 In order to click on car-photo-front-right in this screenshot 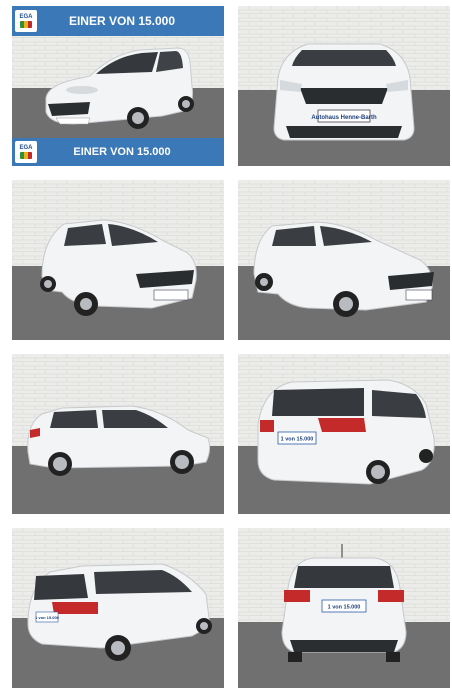, I will do `click(344, 260)`.